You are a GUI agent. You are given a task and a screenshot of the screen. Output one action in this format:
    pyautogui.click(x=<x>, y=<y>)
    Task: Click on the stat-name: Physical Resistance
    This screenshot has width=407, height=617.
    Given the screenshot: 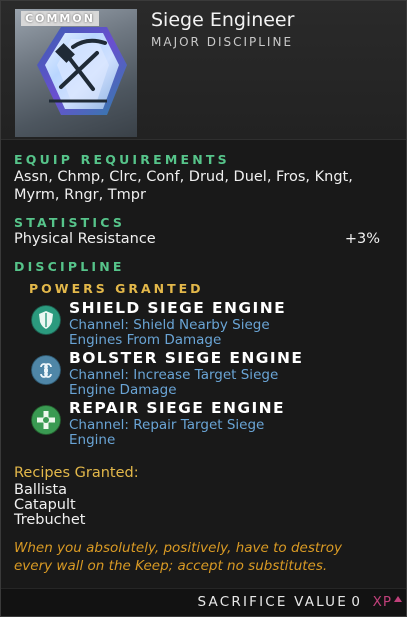 What is the action you would take?
    pyautogui.click(x=85, y=239)
    